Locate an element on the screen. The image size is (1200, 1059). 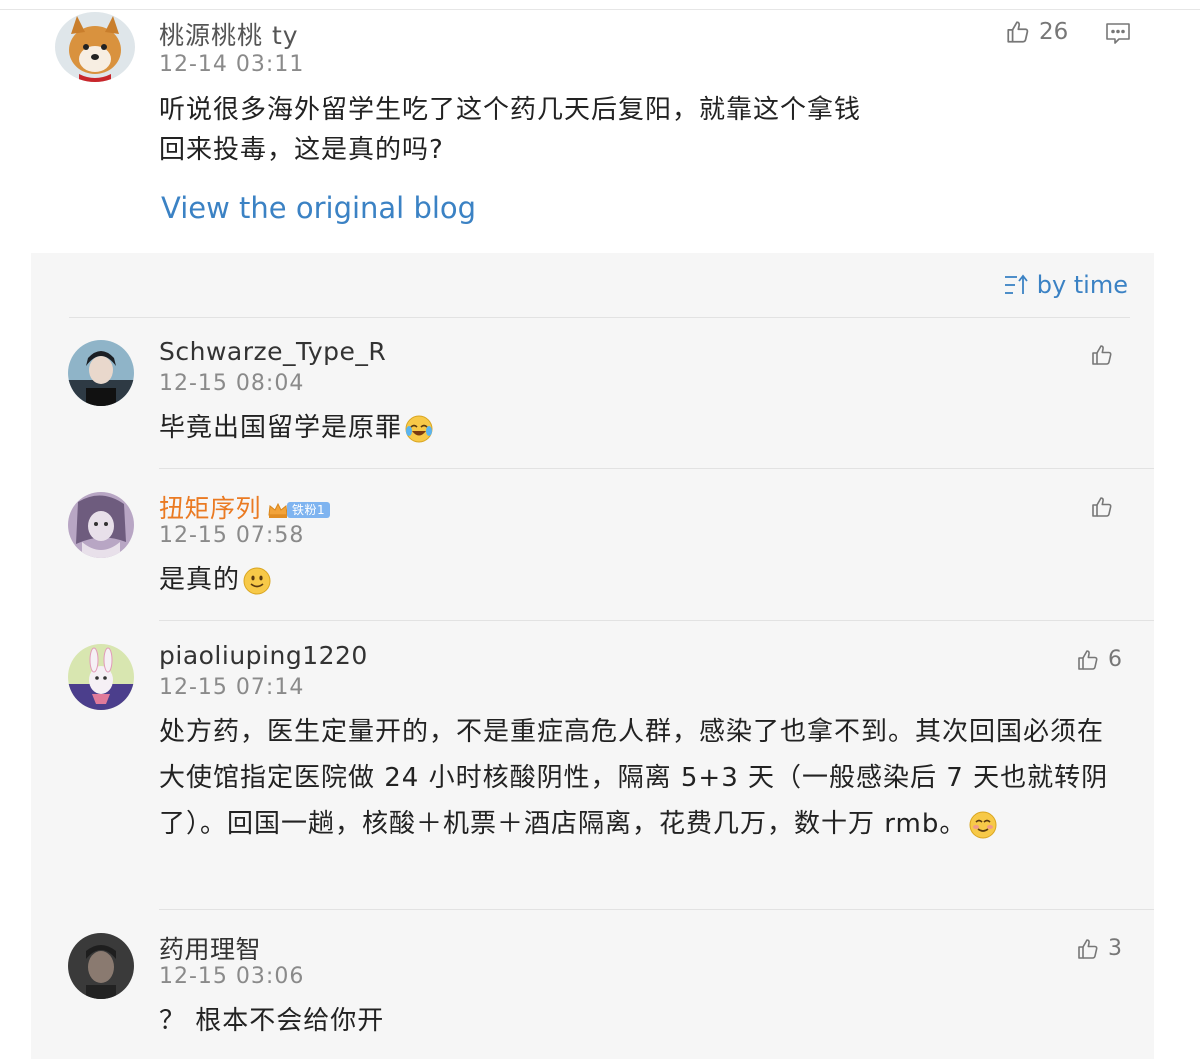
reply-username: piaoliuping1220 is located at coordinates (263, 655).